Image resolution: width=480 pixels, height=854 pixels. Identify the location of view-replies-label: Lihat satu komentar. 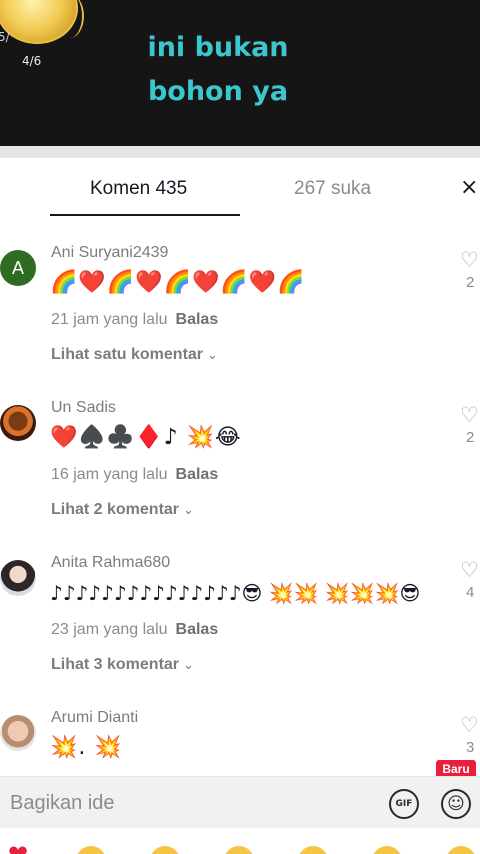
(127, 354).